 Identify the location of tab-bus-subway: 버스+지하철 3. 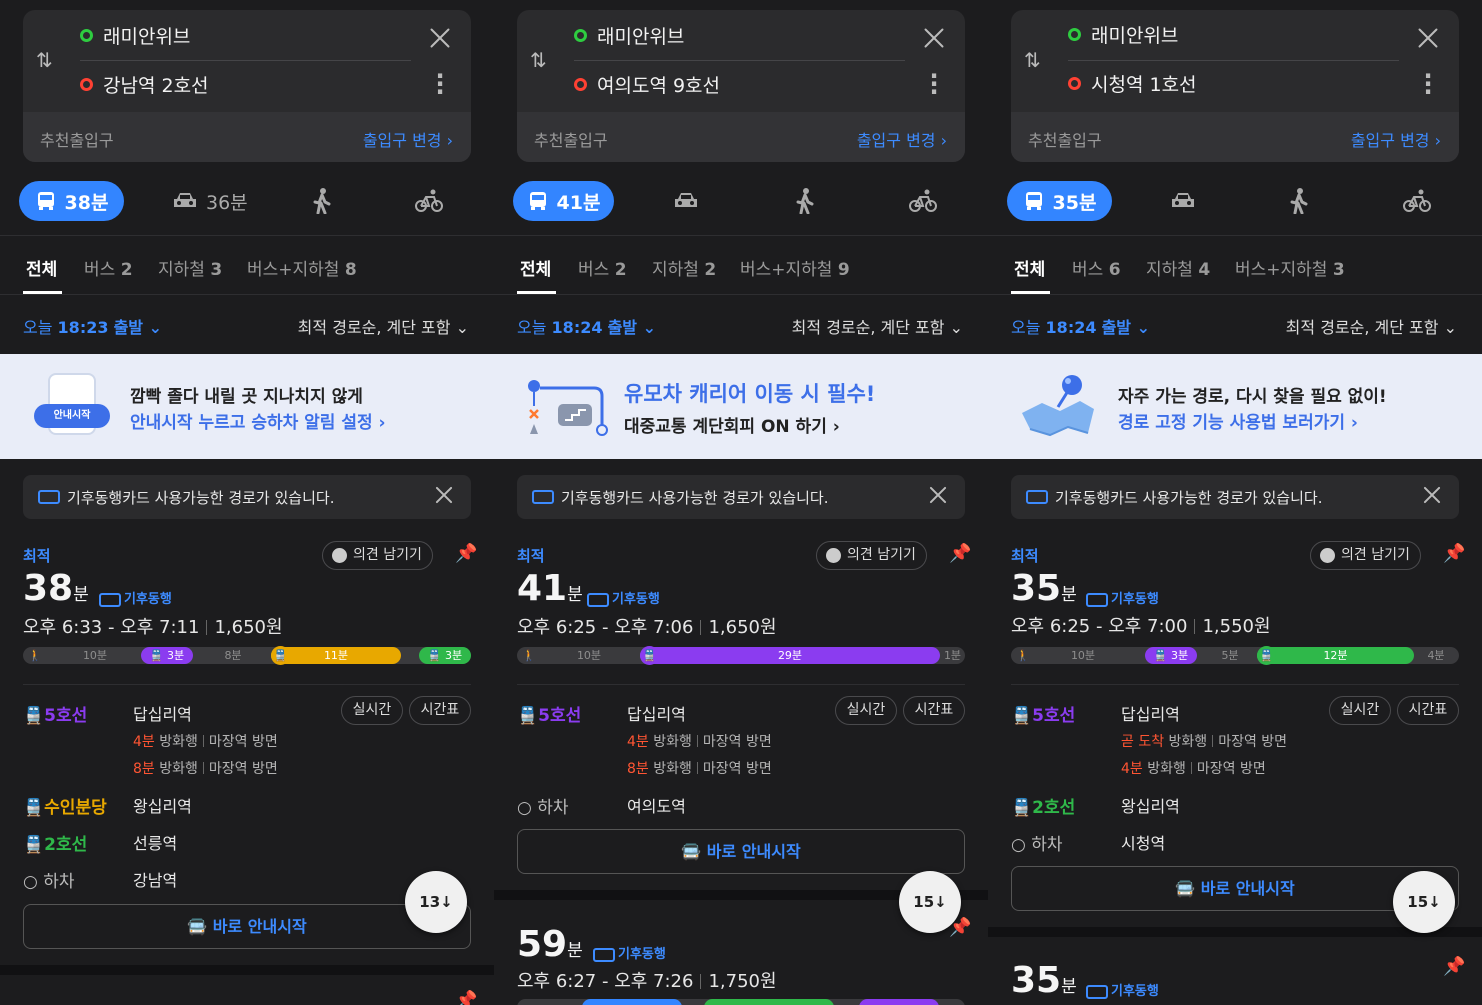
(1290, 267).